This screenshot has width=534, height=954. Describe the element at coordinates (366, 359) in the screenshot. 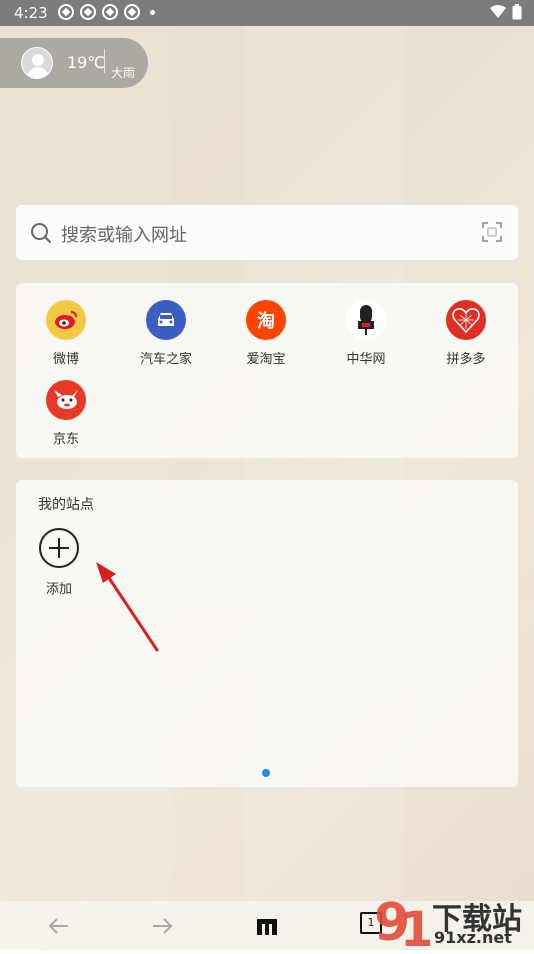

I see `quick-link-label: 中华网` at that location.